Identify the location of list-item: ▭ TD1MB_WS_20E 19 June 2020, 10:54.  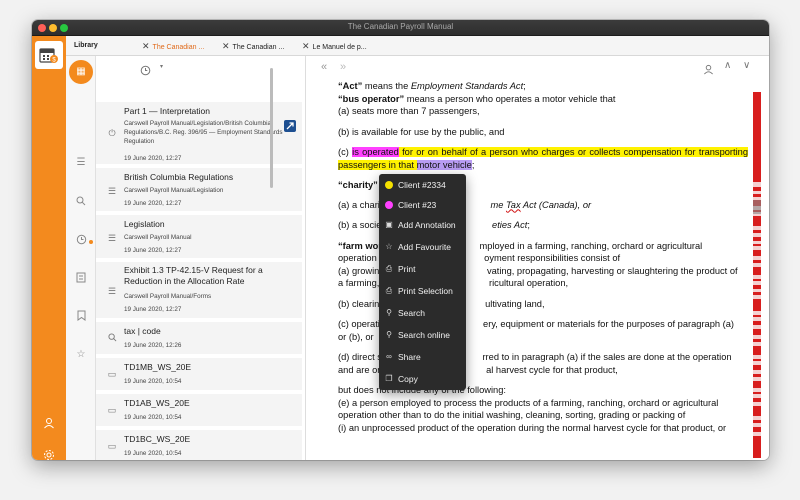
(199, 375).